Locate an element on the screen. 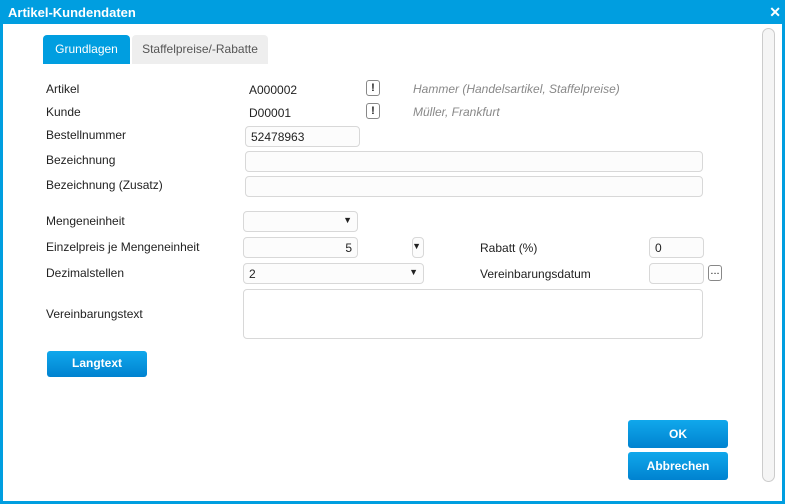 The image size is (785, 504). rabatt-input: 0 is located at coordinates (676, 247).